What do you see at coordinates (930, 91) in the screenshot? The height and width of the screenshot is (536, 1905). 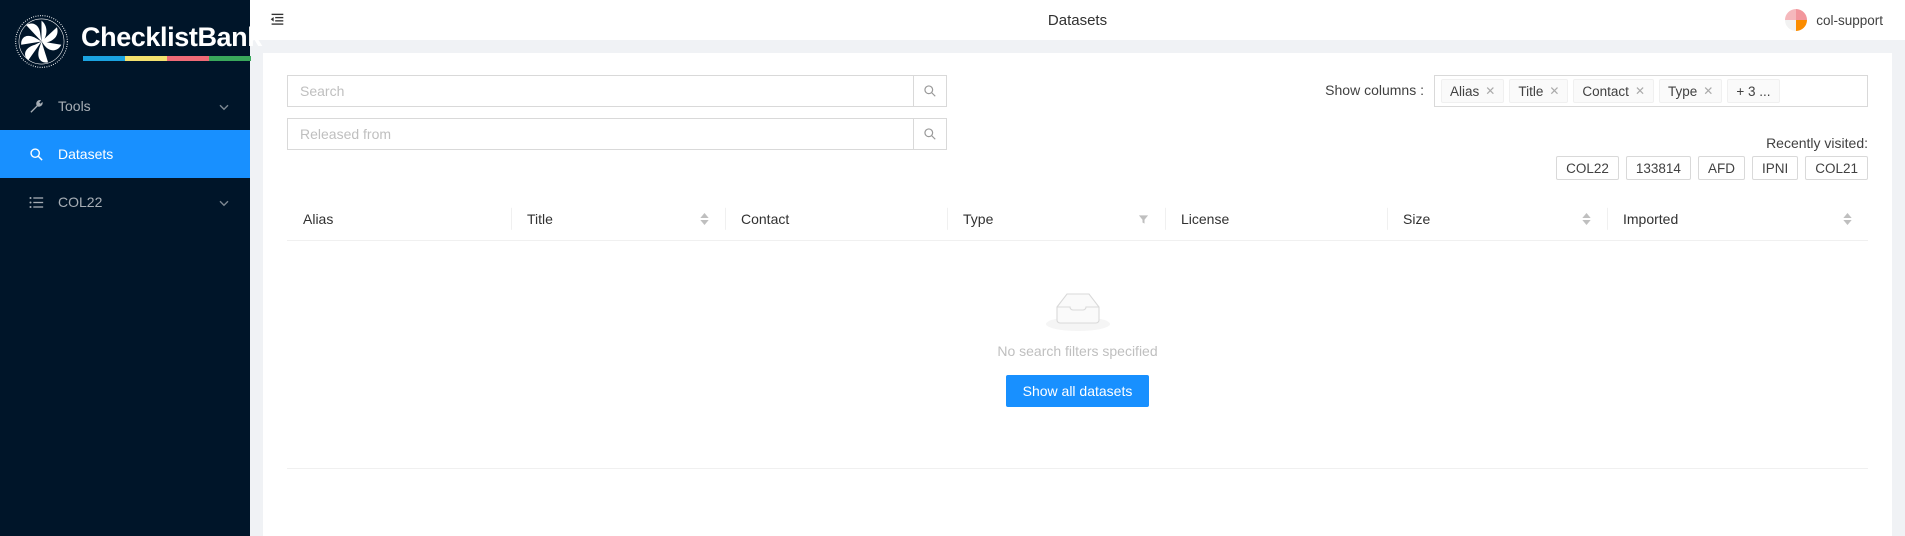 I see `search-submit-button` at bounding box center [930, 91].